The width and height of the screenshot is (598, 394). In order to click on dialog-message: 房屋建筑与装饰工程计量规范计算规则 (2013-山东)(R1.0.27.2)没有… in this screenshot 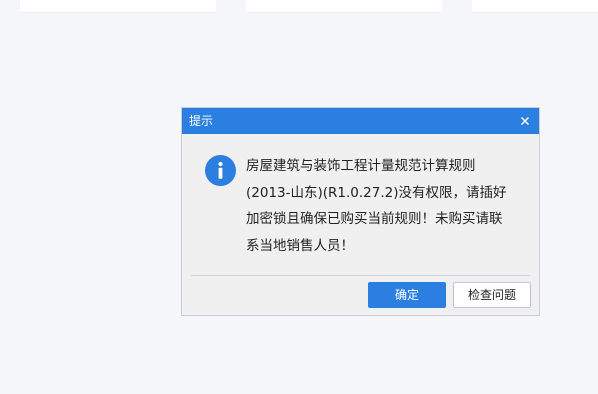, I will do `click(386, 206)`.